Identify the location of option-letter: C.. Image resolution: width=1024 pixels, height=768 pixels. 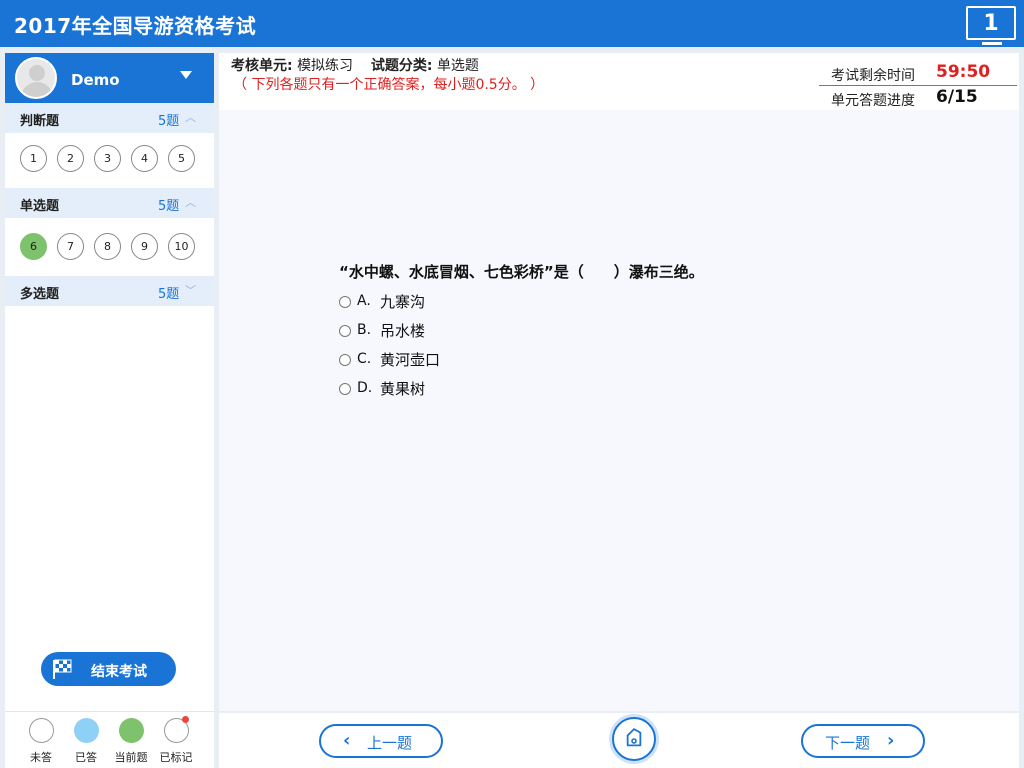
(364, 359).